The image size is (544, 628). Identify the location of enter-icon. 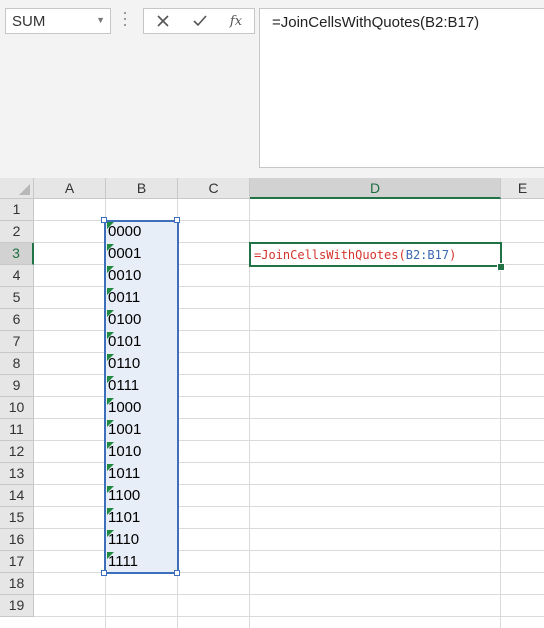
(200, 21).